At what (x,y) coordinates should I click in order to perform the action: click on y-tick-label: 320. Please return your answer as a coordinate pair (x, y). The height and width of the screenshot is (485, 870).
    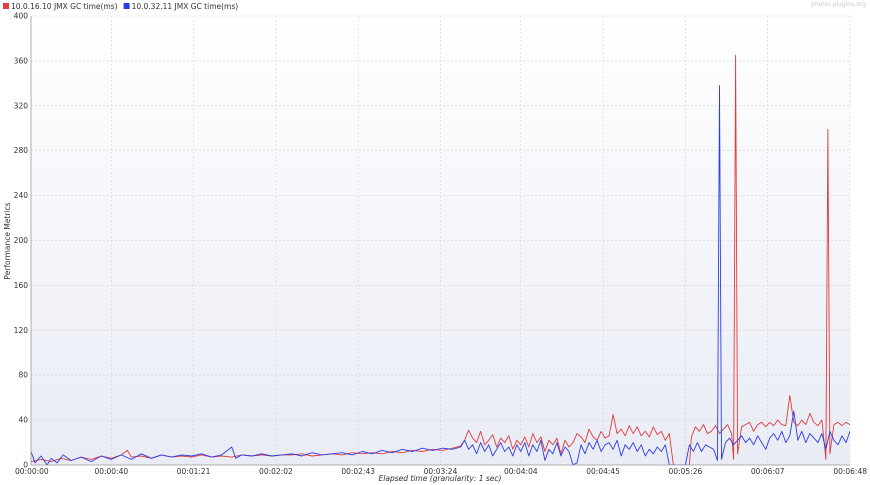
    Looking at the image, I should click on (21, 105).